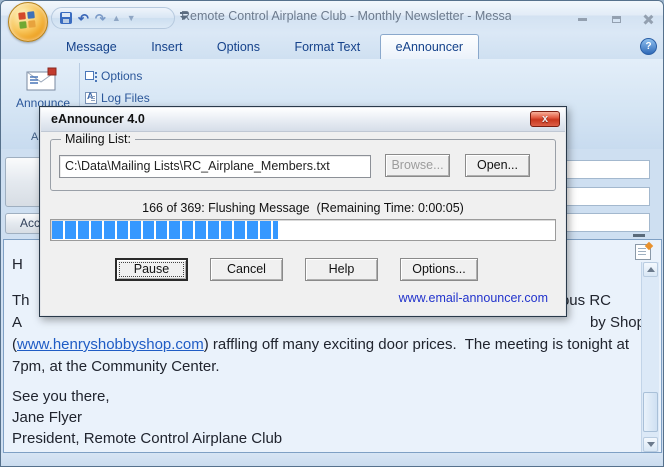  Describe the element at coordinates (166, 47) in the screenshot. I see `tab-insert: Insert` at that location.